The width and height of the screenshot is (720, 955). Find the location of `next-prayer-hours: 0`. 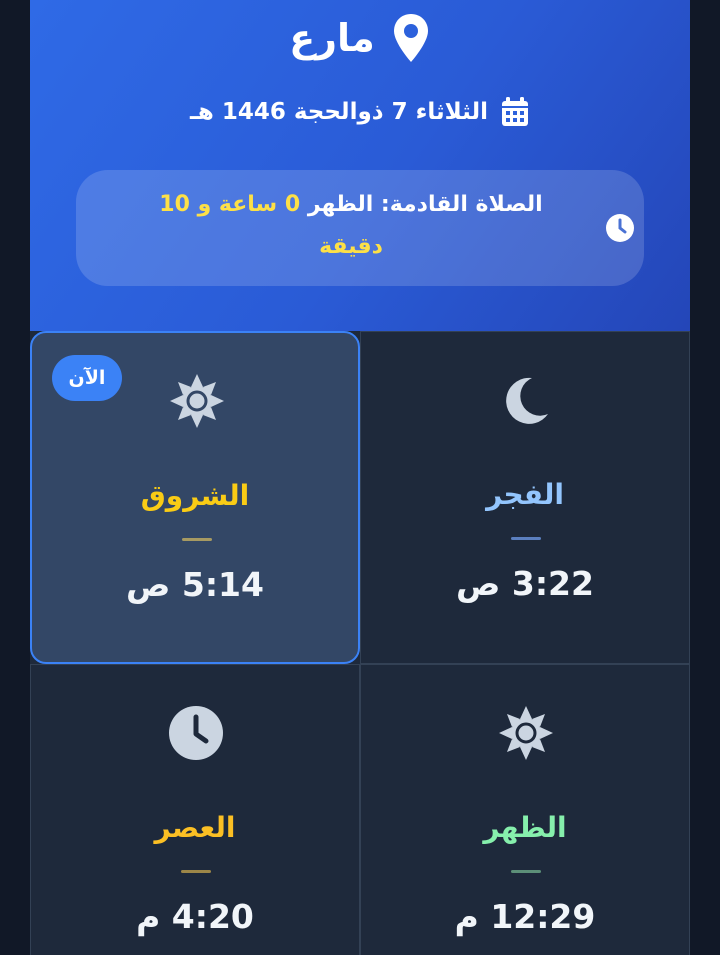

next-prayer-hours: 0 is located at coordinates (292, 204).